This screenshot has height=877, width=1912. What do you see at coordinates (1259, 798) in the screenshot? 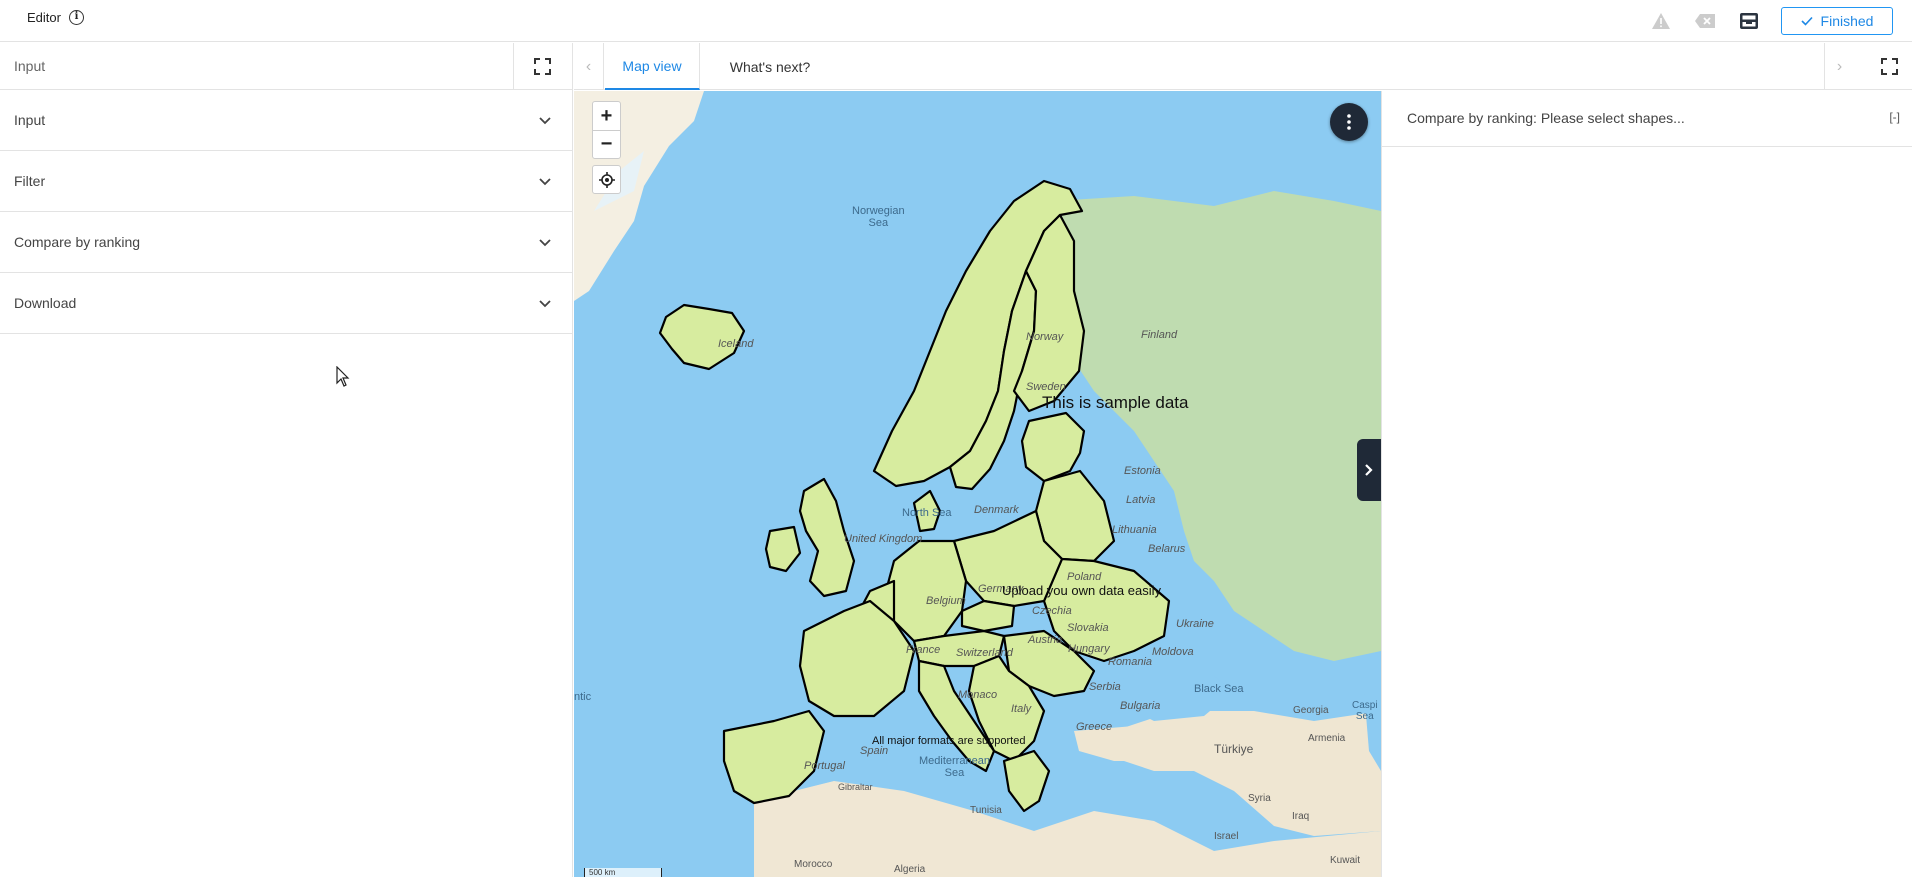
I see `map-label-syria: Syria` at bounding box center [1259, 798].